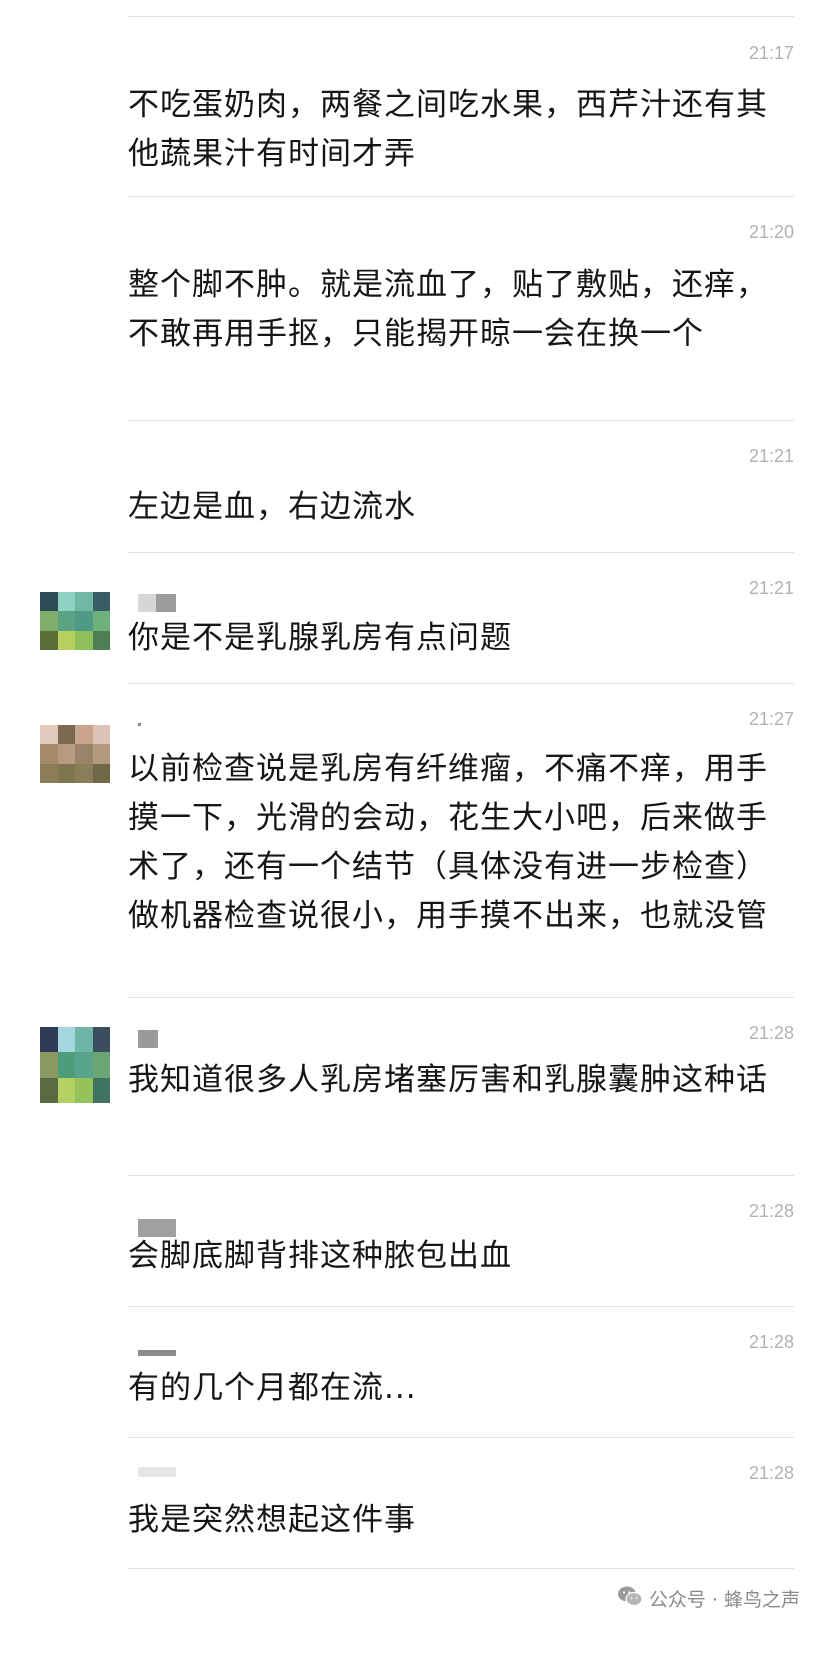 The height and width of the screenshot is (1654, 828). I want to click on message-time: 21:27, so click(771, 719).